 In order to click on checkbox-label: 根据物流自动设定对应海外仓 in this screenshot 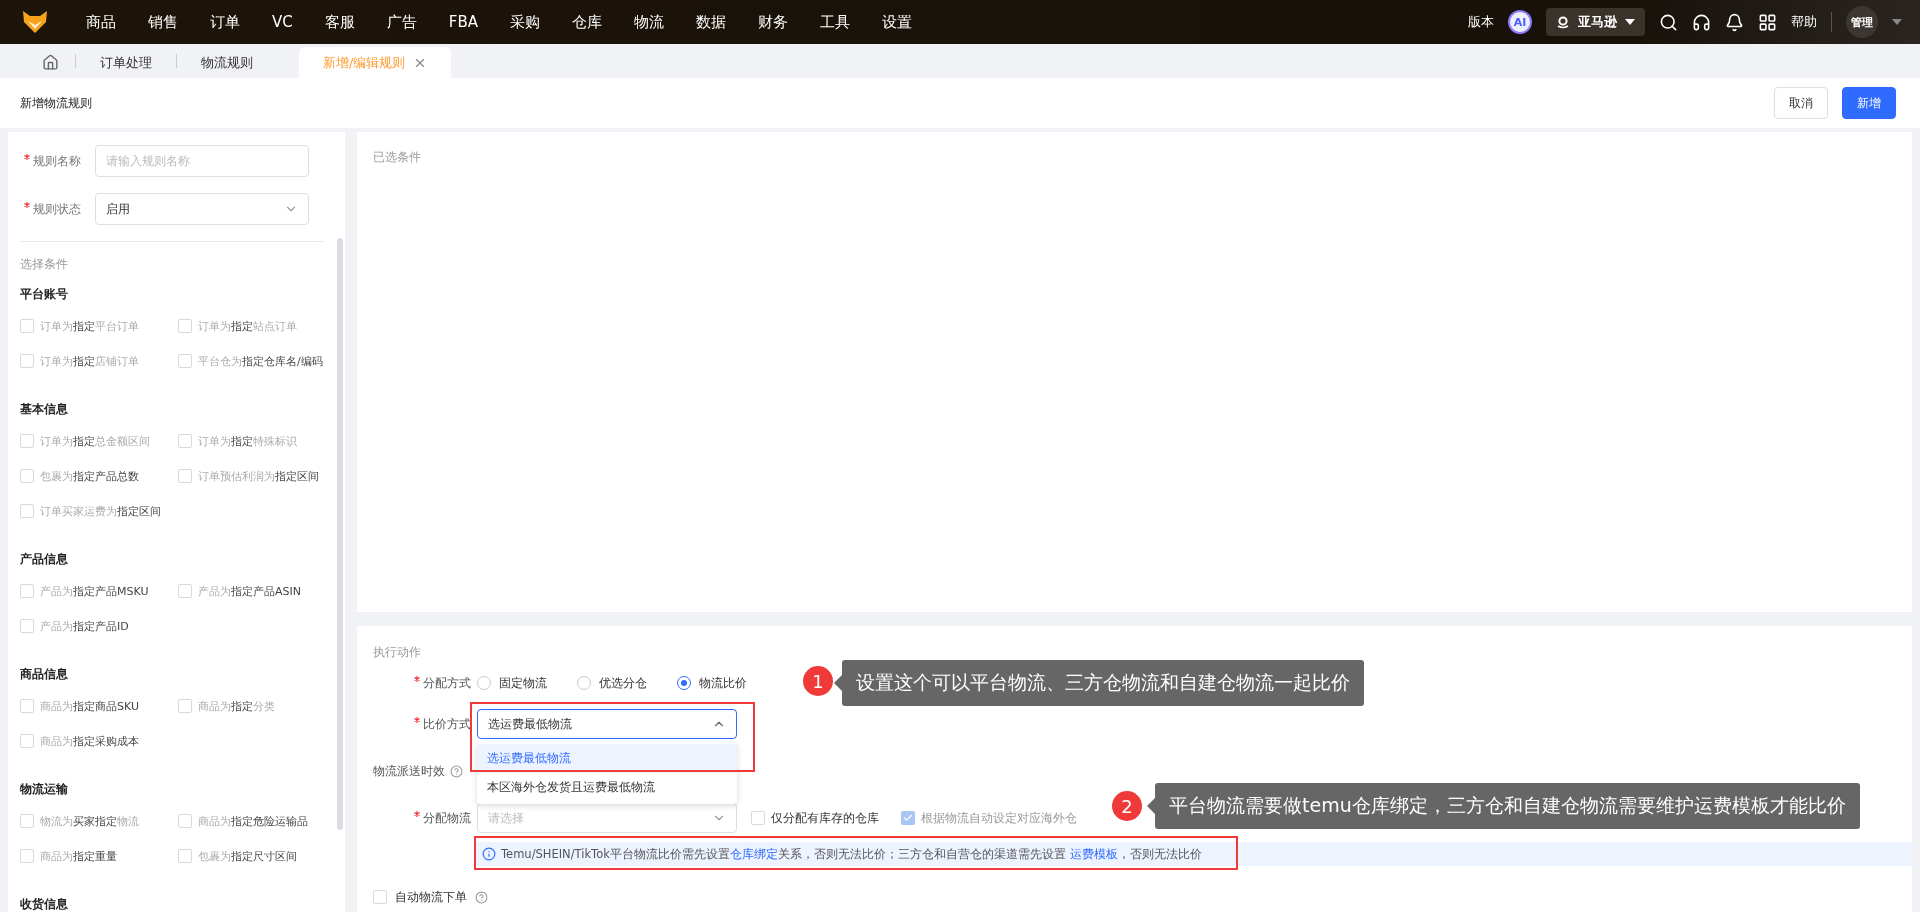, I will do `click(999, 818)`.